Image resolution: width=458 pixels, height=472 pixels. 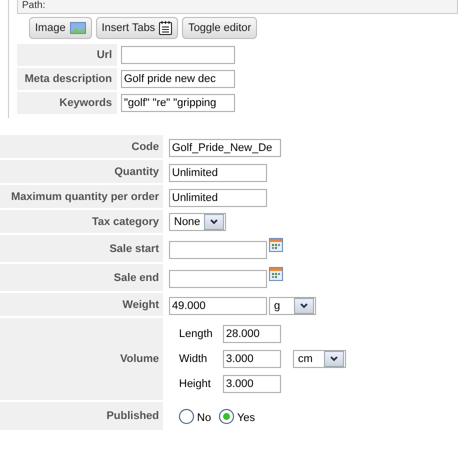 What do you see at coordinates (204, 418) in the screenshot?
I see `radio-label: No` at bounding box center [204, 418].